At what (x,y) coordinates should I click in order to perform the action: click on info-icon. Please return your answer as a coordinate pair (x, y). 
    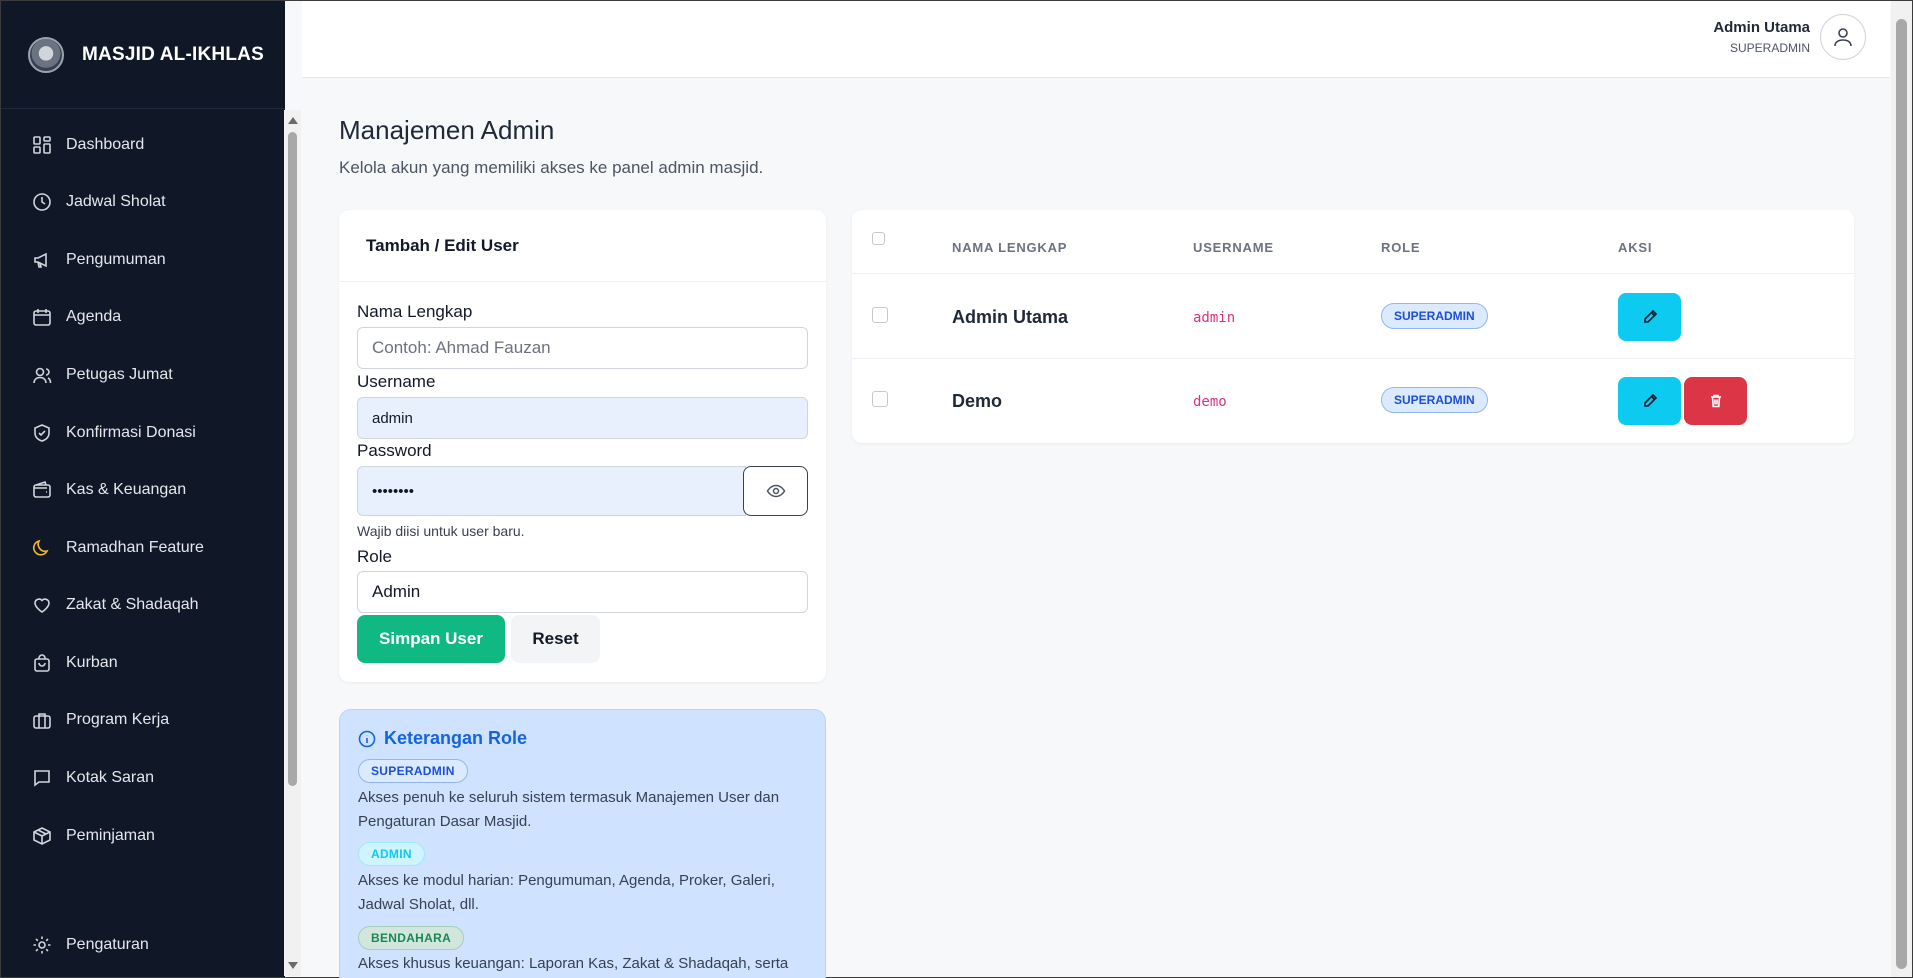
    Looking at the image, I should click on (367, 738).